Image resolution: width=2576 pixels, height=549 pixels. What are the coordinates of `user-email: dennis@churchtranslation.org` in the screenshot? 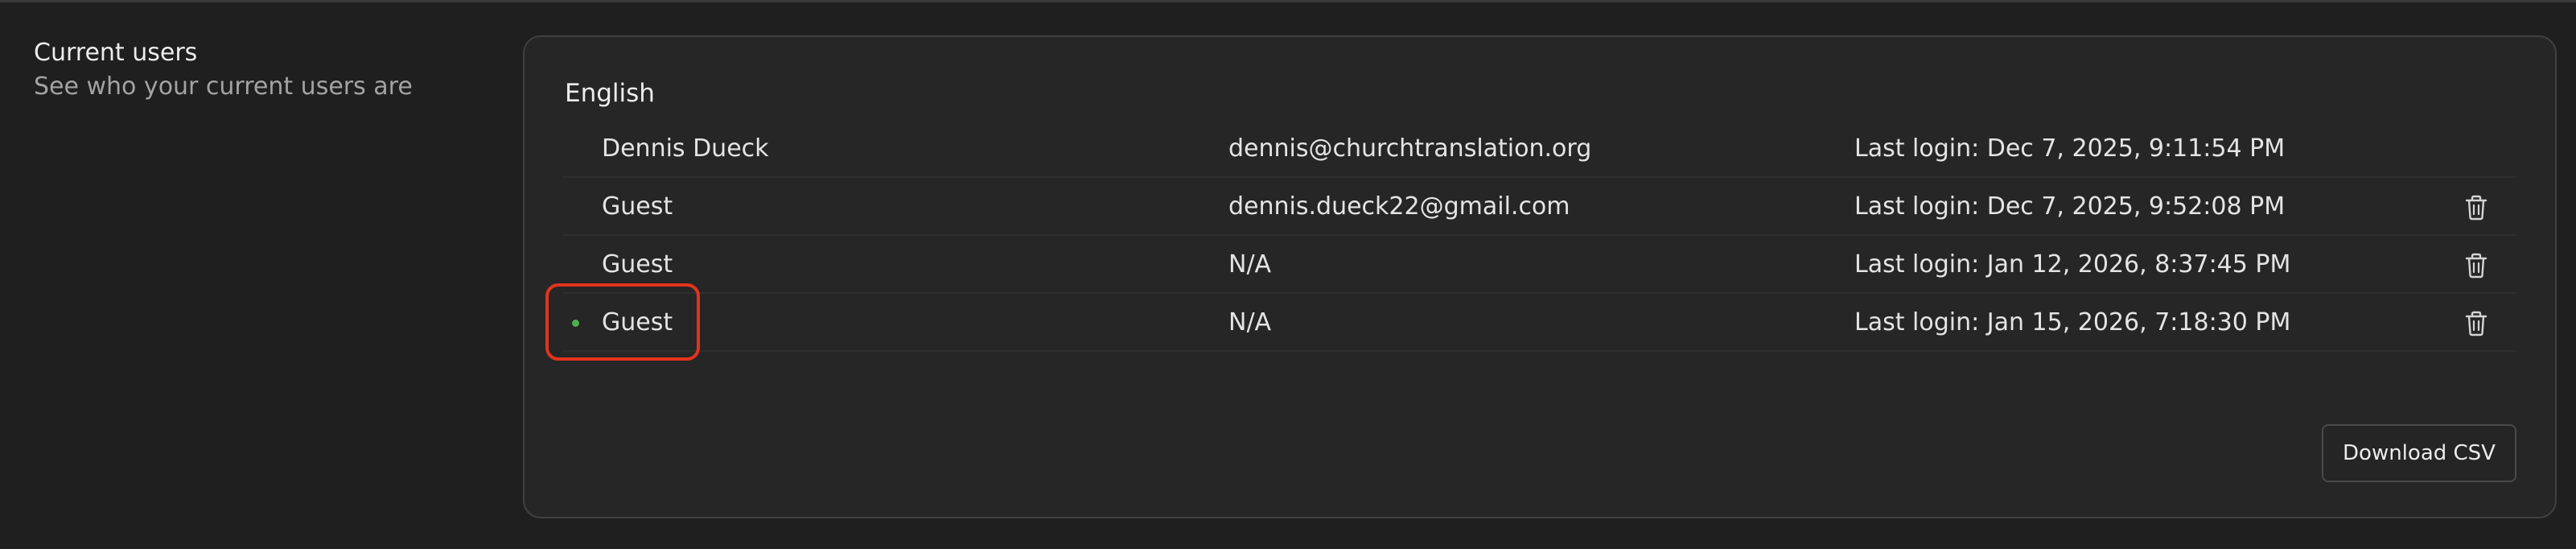 It's located at (1410, 148).